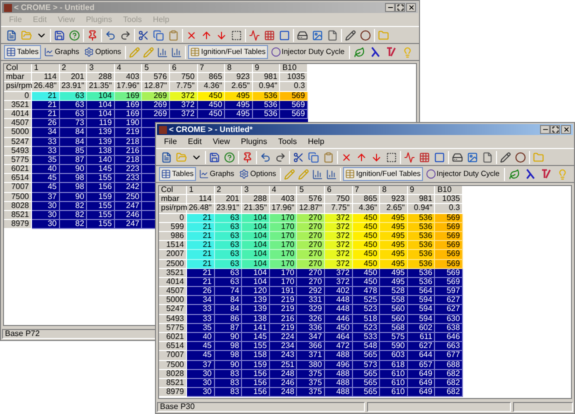 The width and height of the screenshot is (575, 414). What do you see at coordinates (394, 199) in the screenshot?
I see `table-cell: 923` at bounding box center [394, 199].